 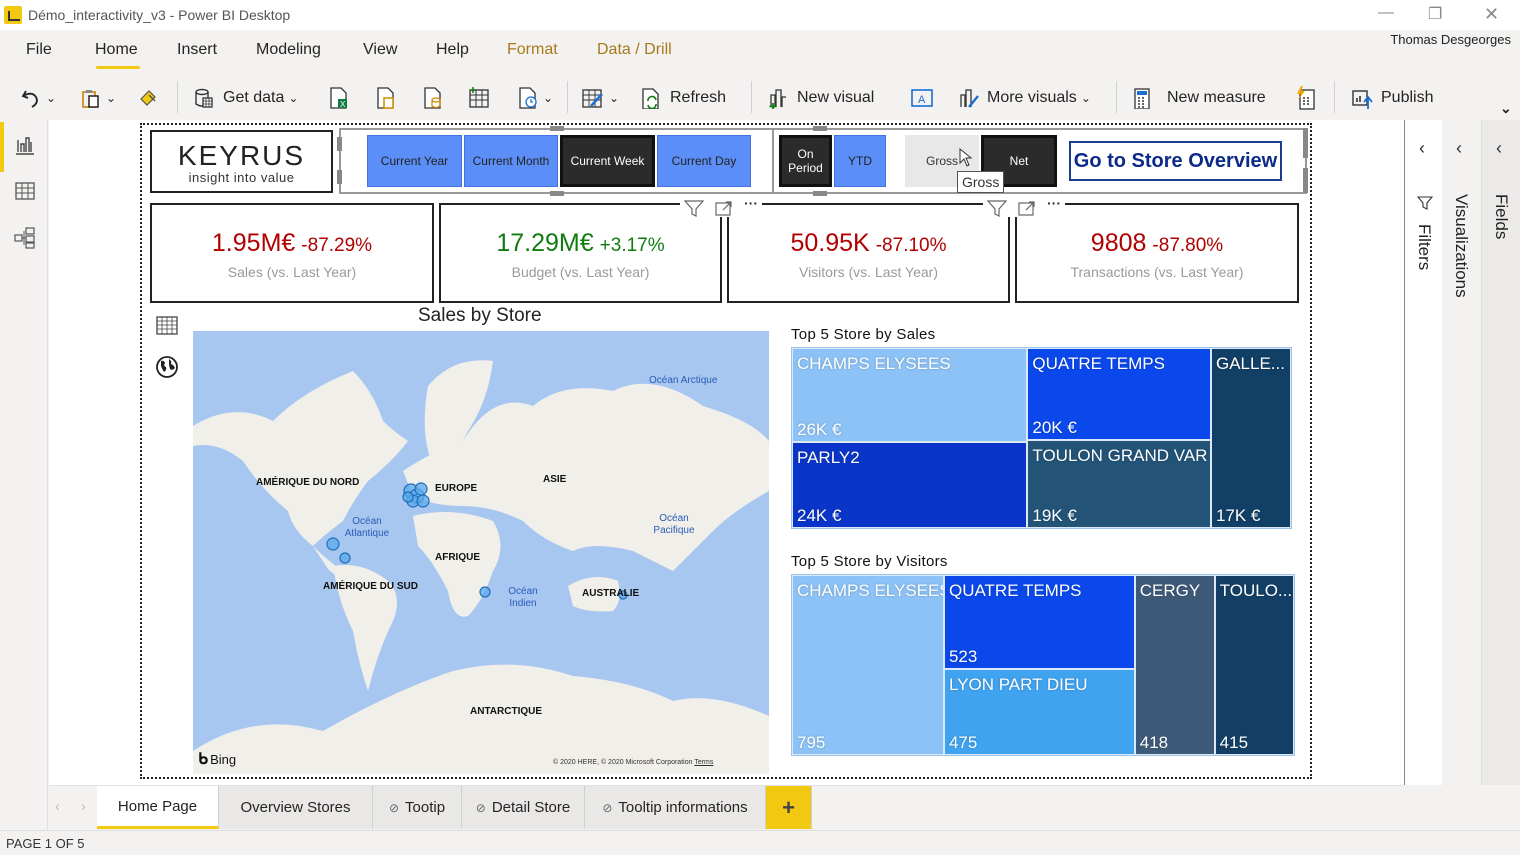 I want to click on new-visual-button: New visual, so click(x=820, y=97).